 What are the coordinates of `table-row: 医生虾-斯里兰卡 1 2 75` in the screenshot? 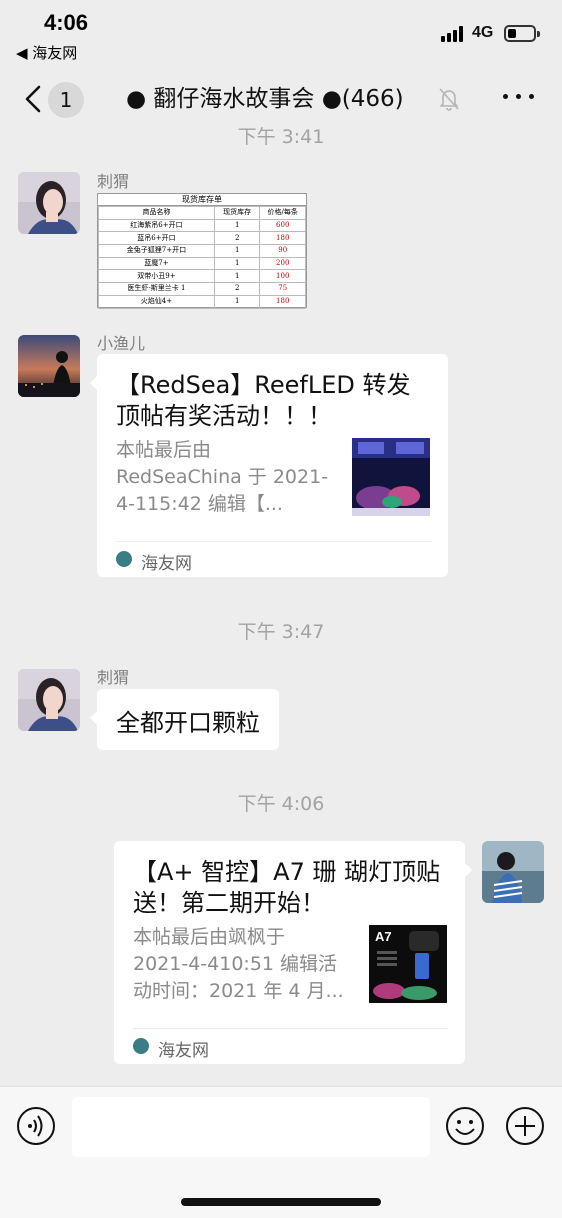 It's located at (202, 289).